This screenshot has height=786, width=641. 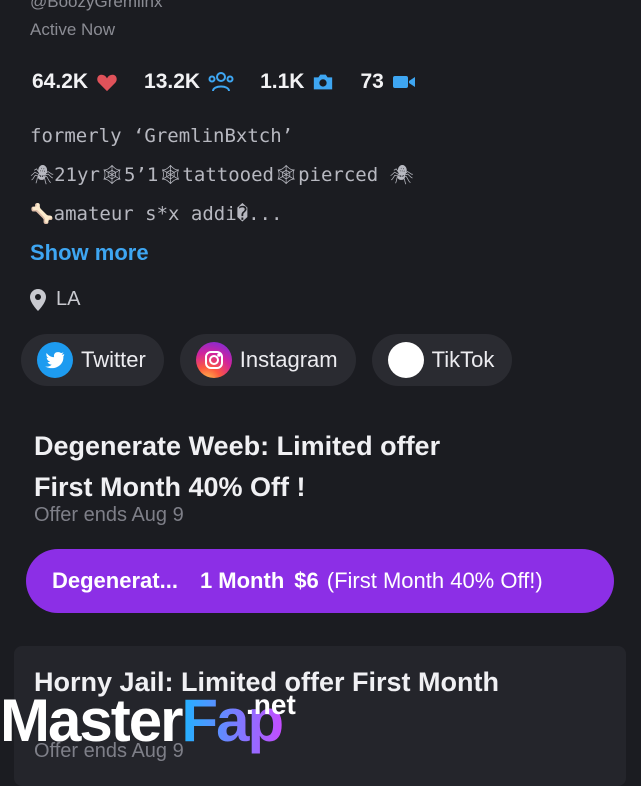 I want to click on profile-handle: @BoozyGremlinx, so click(x=96, y=5).